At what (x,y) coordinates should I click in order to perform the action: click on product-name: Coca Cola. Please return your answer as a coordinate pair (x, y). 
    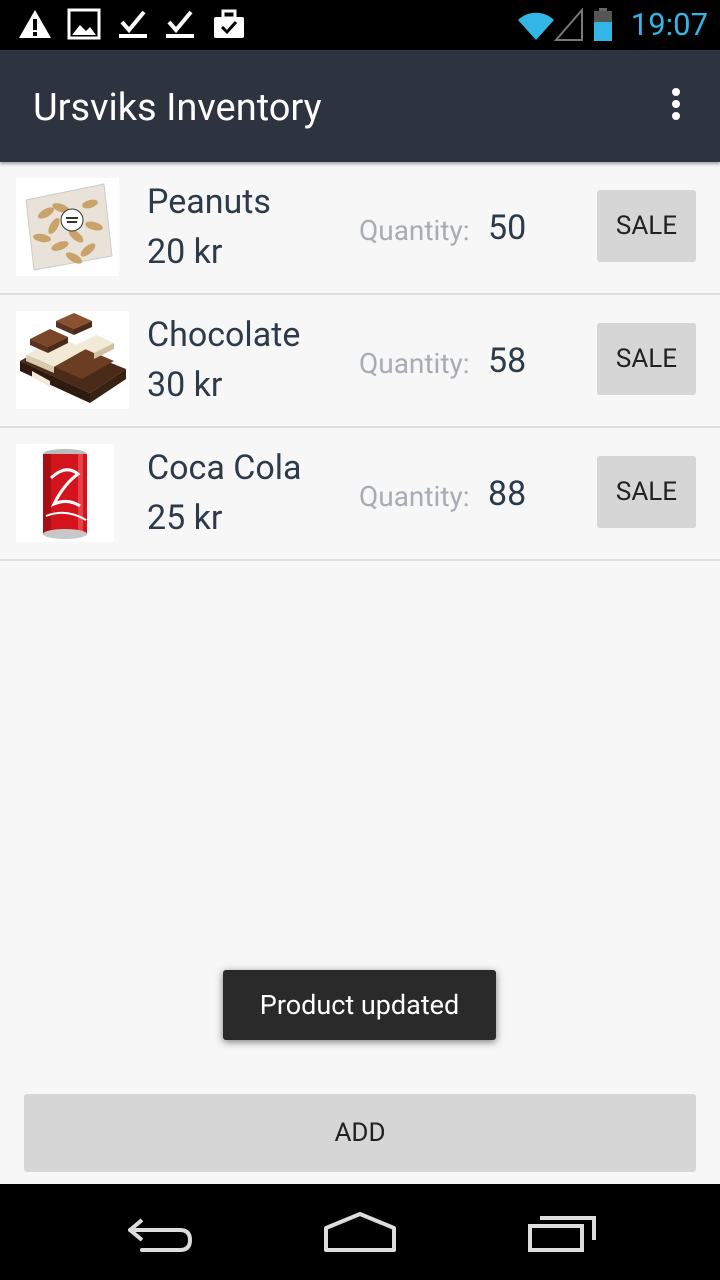
    Looking at the image, I should click on (224, 468).